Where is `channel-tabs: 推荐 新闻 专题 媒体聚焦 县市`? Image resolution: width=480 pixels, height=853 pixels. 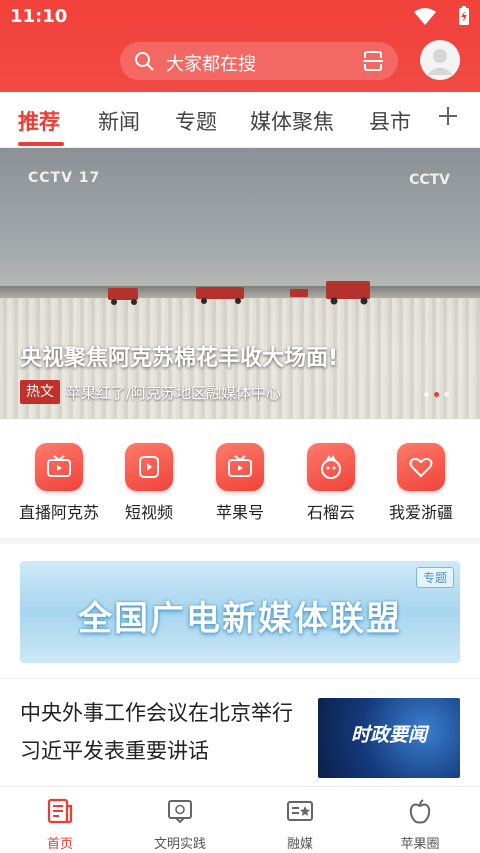
channel-tabs: 推荐 新闻 专题 媒体聚焦 县市 is located at coordinates (240, 120).